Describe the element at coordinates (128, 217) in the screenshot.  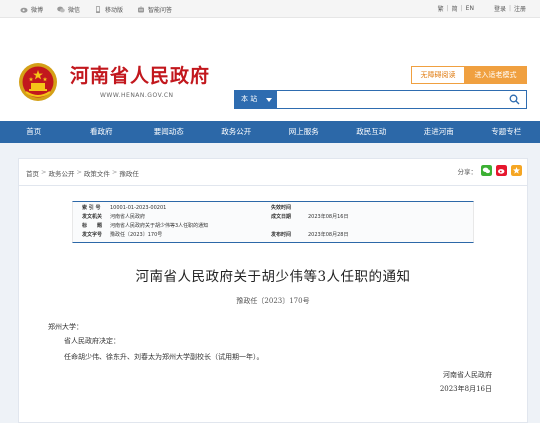
I see `issuer-value: 河南省人民政府` at that location.